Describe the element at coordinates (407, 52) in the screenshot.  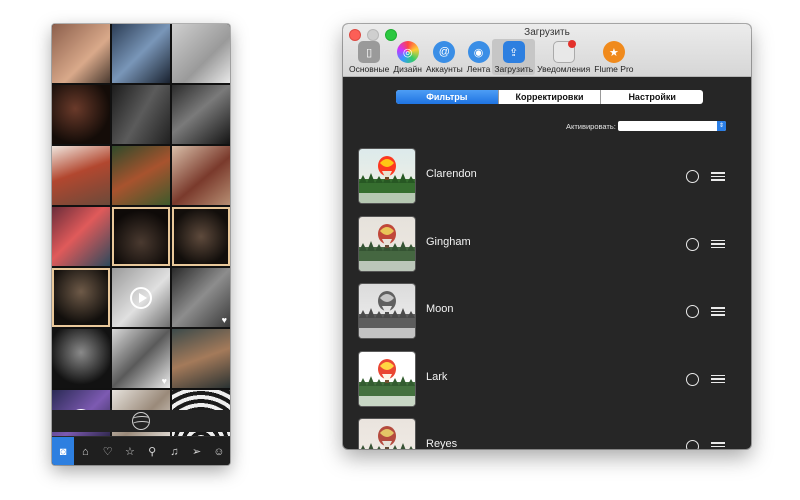
I see `color-wheel-icon: ◎` at that location.